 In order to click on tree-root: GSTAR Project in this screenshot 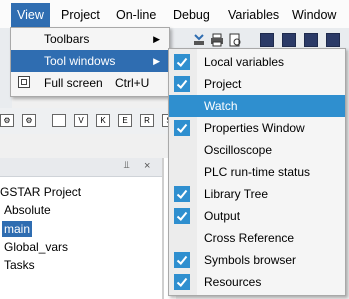, I will do `click(40, 192)`.